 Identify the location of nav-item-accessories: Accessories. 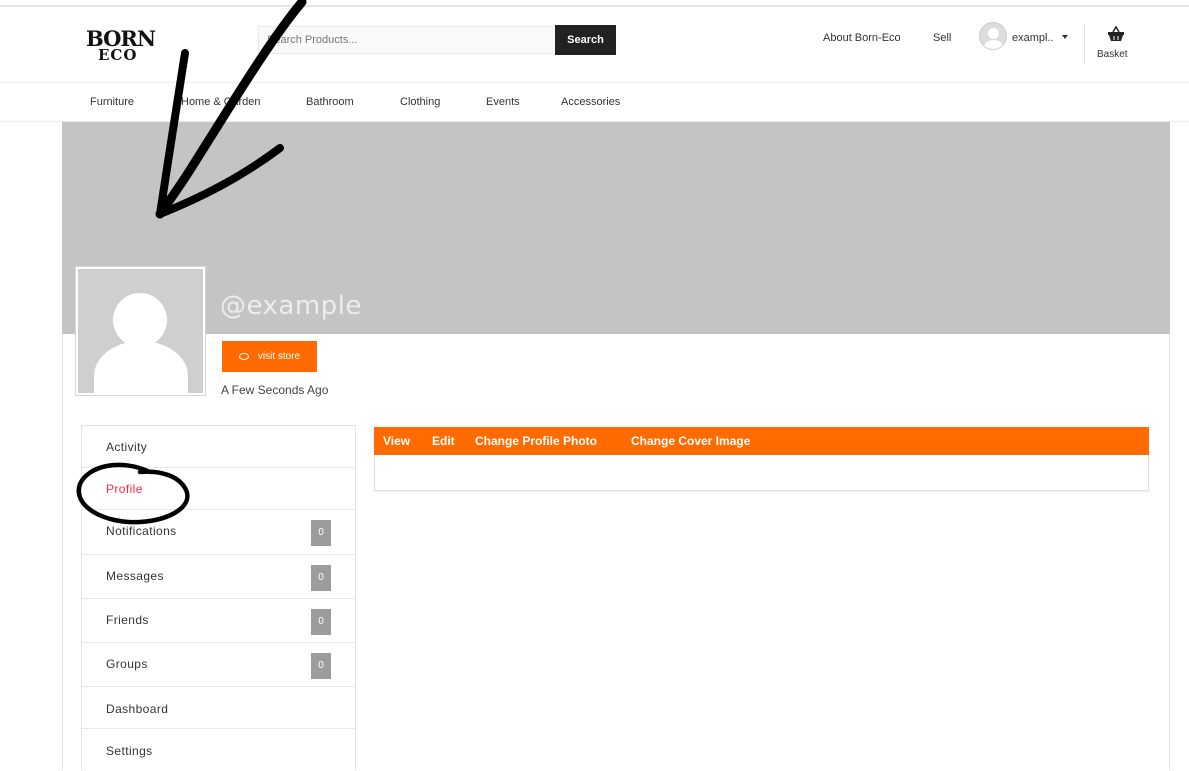
(590, 102).